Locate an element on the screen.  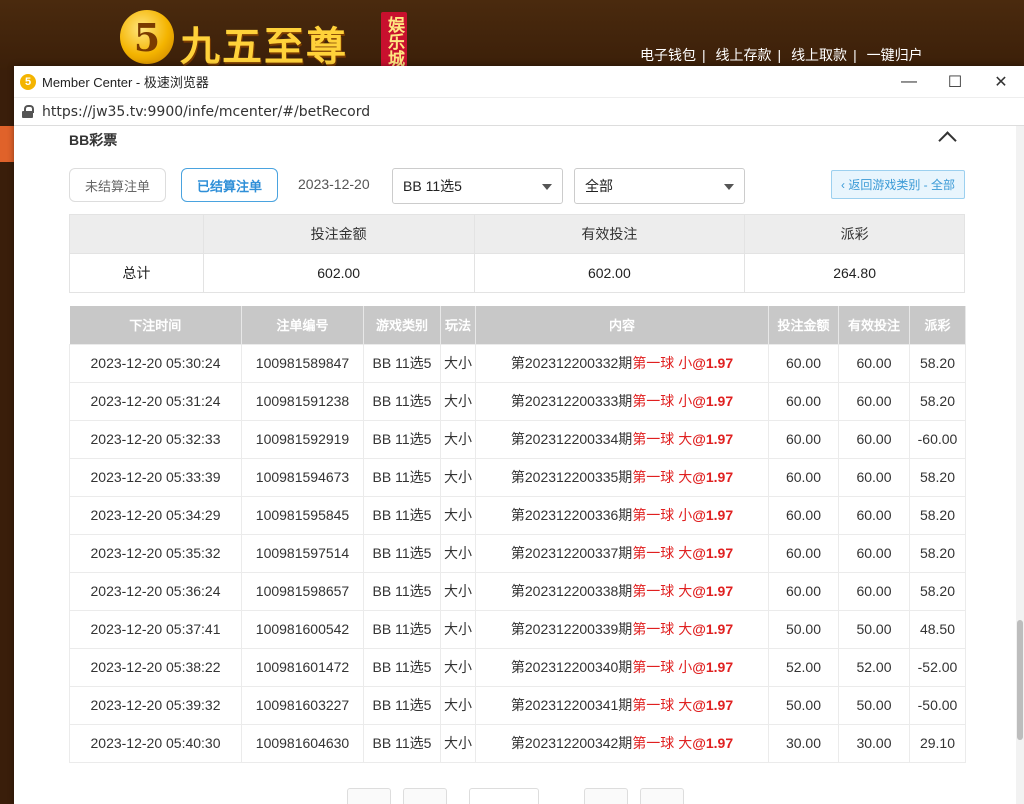
date-text: 2023-12-20 is located at coordinates (334, 184).